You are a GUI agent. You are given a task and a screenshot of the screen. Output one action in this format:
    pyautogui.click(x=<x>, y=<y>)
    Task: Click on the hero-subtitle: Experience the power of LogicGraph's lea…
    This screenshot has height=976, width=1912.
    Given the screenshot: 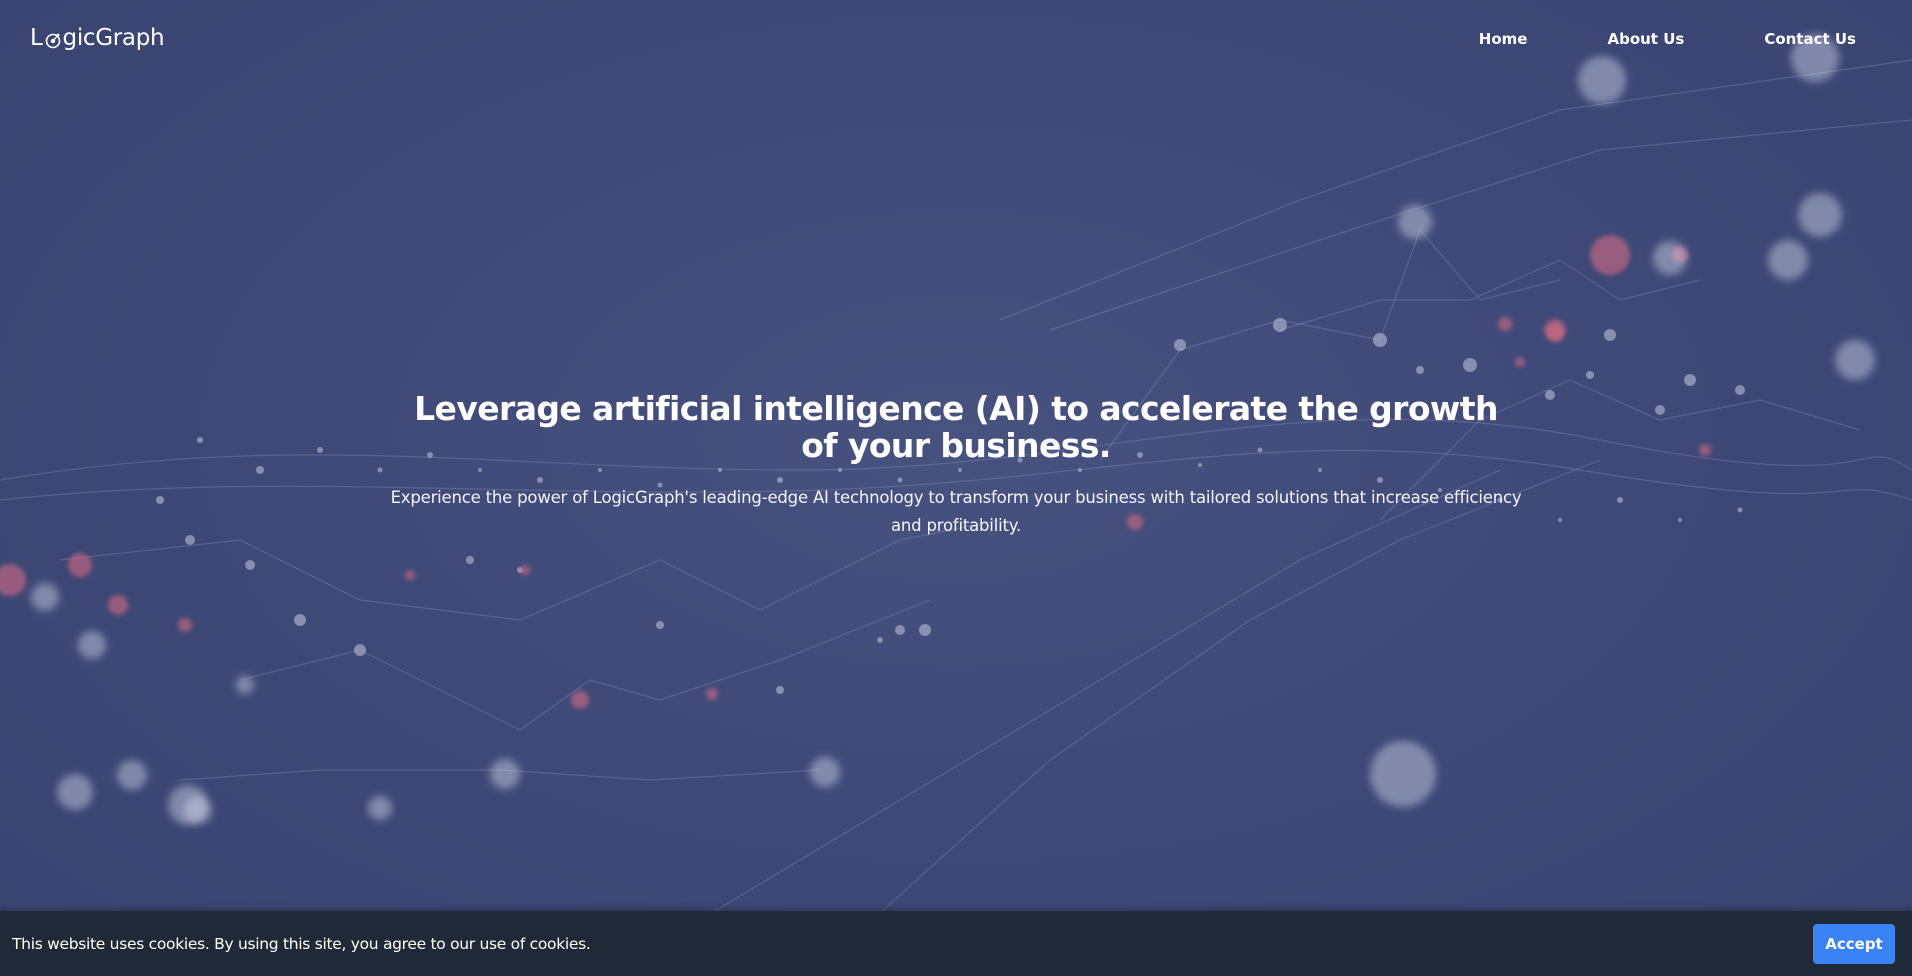 What is the action you would take?
    pyautogui.click(x=956, y=511)
    